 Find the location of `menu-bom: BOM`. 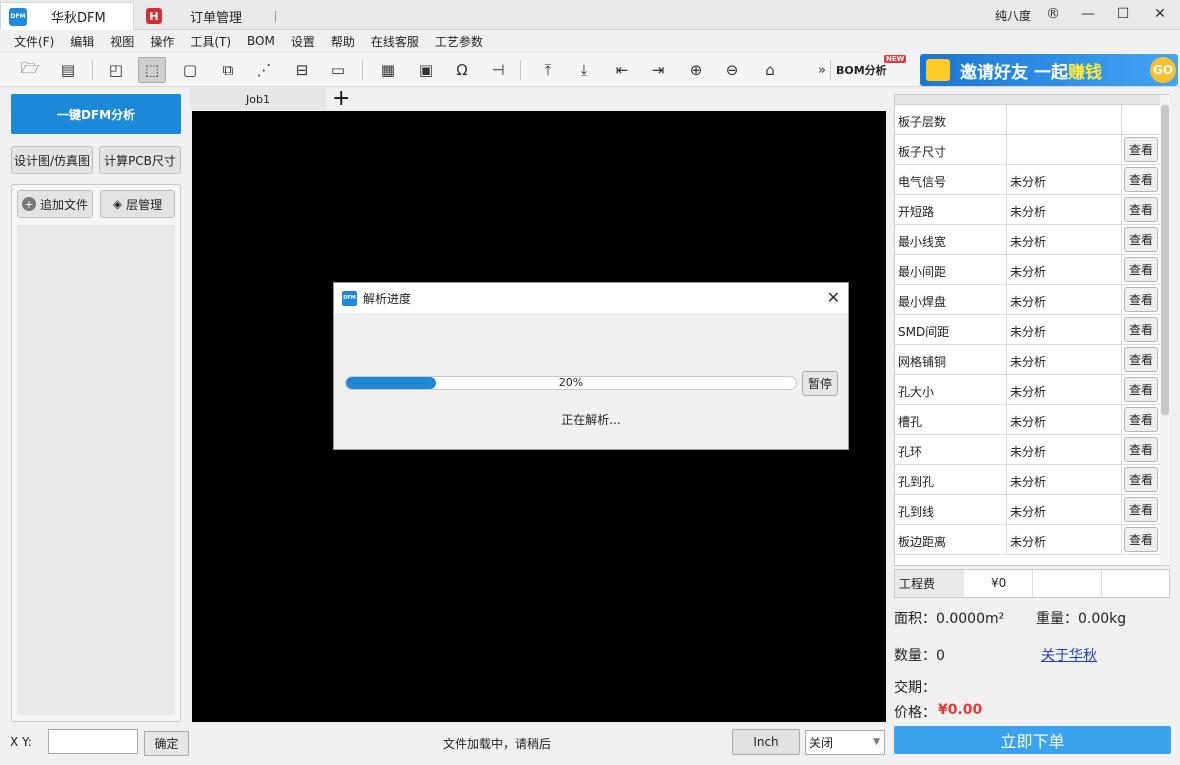

menu-bom: BOM is located at coordinates (261, 41).